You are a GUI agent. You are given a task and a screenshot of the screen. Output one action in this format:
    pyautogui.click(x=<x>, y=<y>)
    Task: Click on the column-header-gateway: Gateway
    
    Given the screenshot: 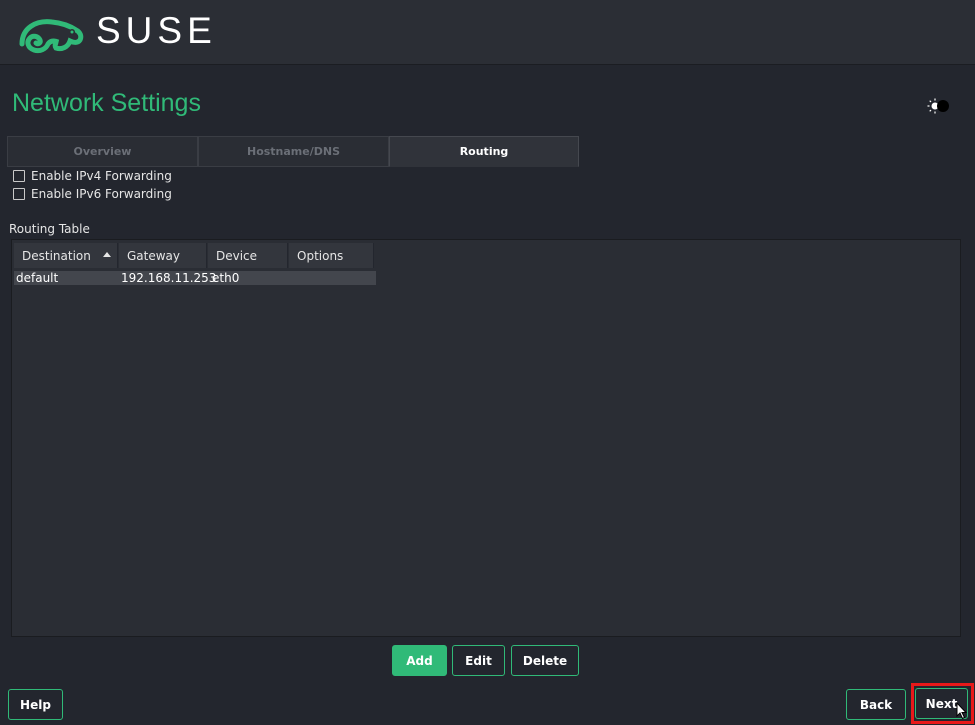 What is the action you would take?
    pyautogui.click(x=163, y=255)
    